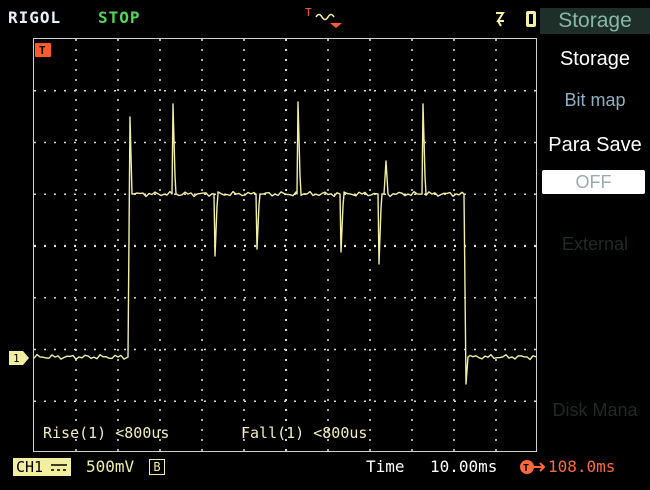 Image resolution: width=650 pixels, height=490 pixels. I want to click on external-option: External, so click(595, 244).